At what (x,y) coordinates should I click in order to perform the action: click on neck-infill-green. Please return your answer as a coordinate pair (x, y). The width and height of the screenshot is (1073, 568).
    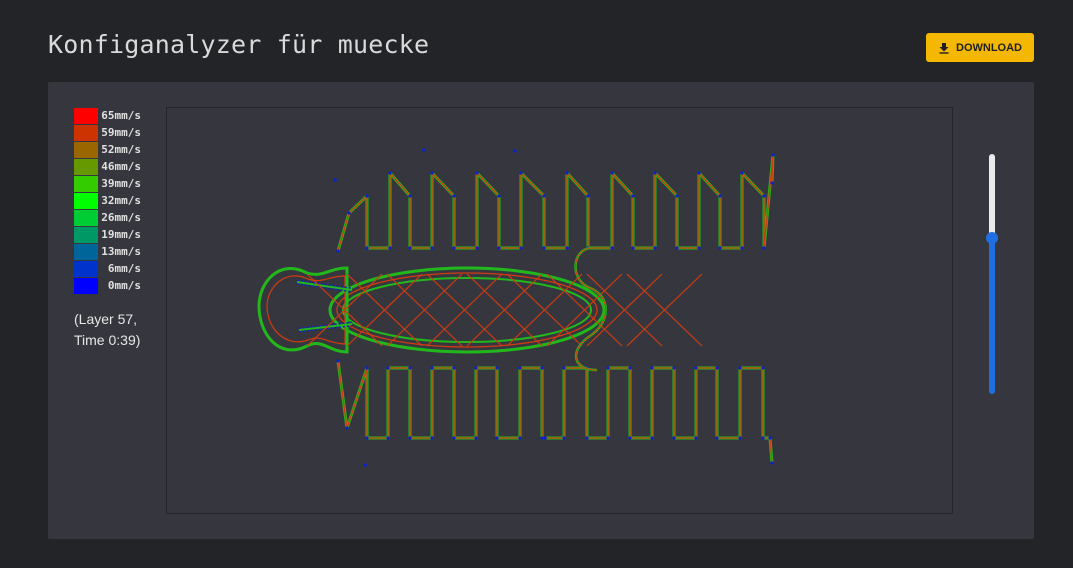
    Looking at the image, I should click on (324, 286).